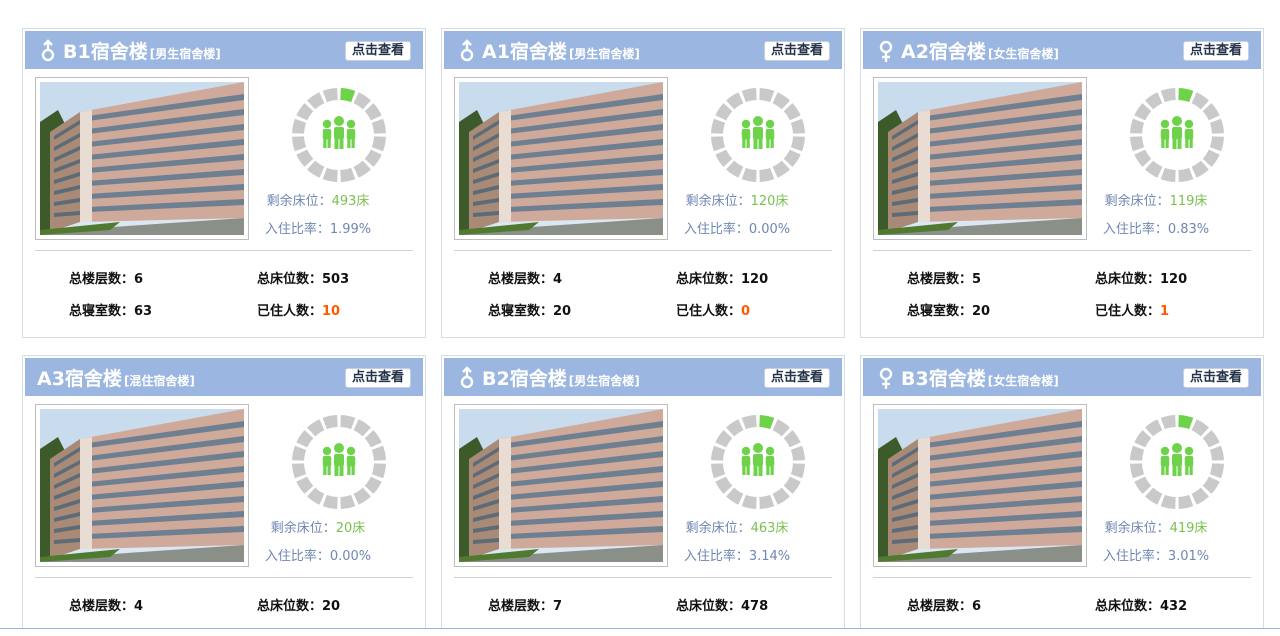 This screenshot has height=636, width=1280. I want to click on occupancy-rate: 入住比率：3.01%, so click(1156, 554).